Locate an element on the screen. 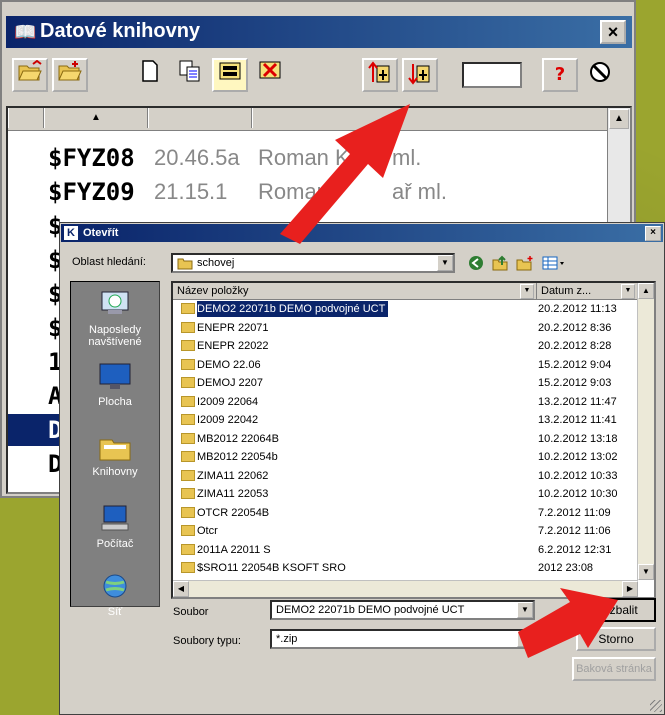 This screenshot has width=665, height=715. delete-icon is located at coordinates (270, 70).